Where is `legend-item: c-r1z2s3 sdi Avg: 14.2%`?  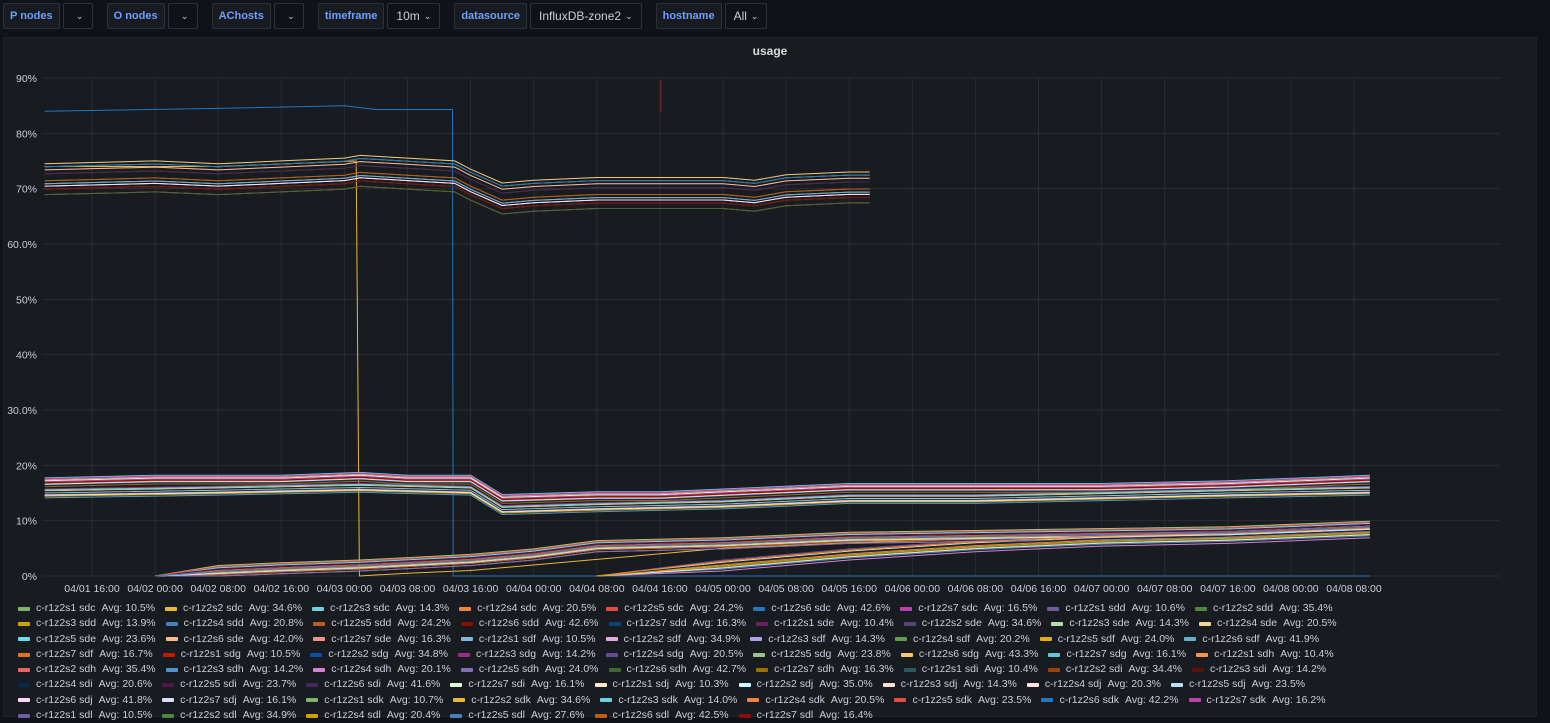
legend-item: c-r1z2s3 sdi Avg: 14.2% is located at coordinates (1259, 669).